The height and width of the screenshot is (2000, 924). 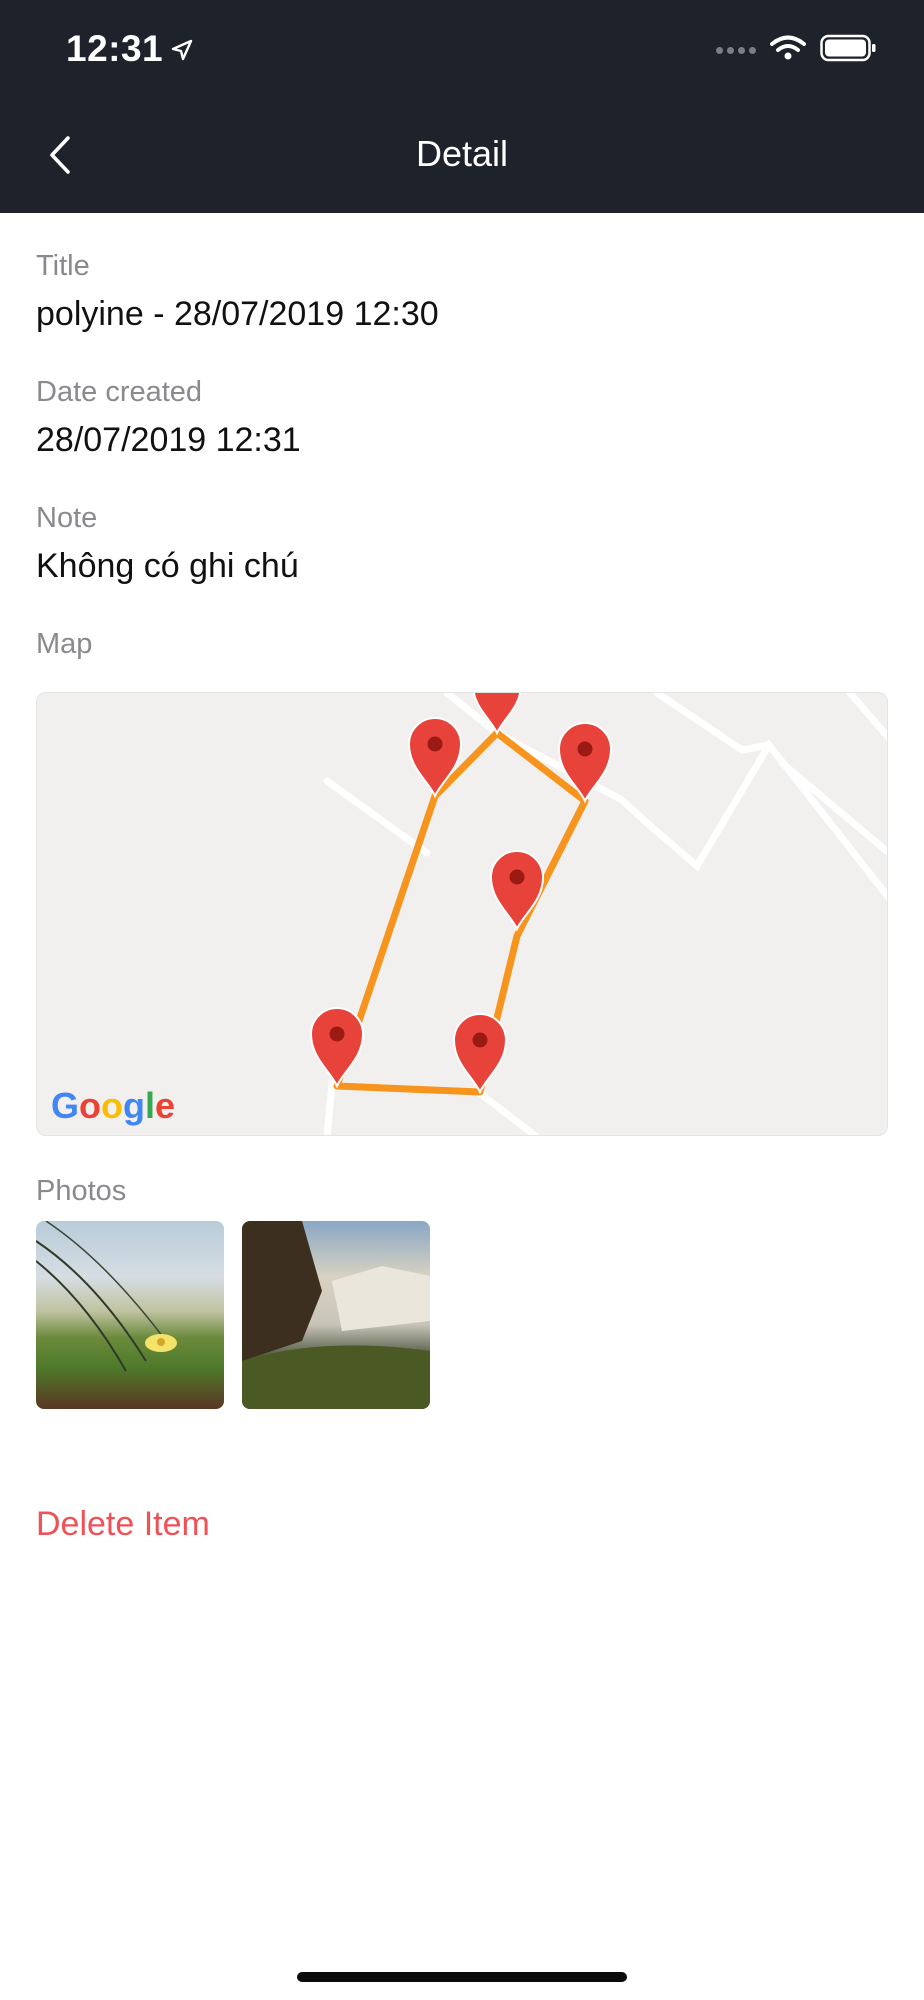 I want to click on cellular-signal-icon, so click(x=736, y=50).